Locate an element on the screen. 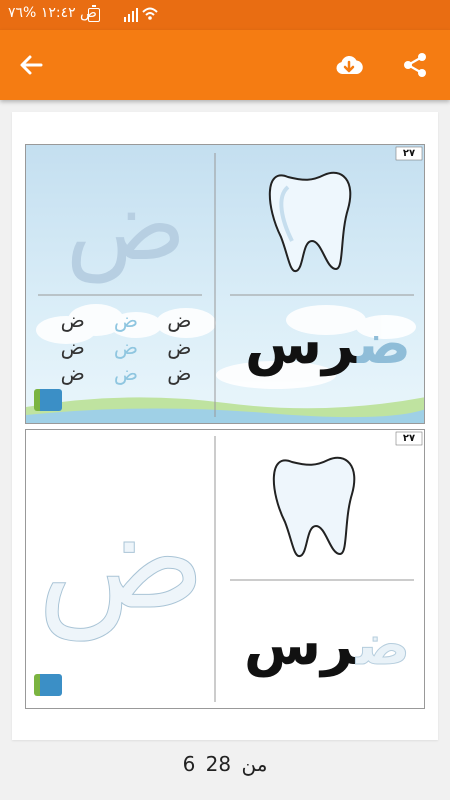 Image resolution: width=450 pixels, height=800 pixels. signal-icon is located at coordinates (131, 15).